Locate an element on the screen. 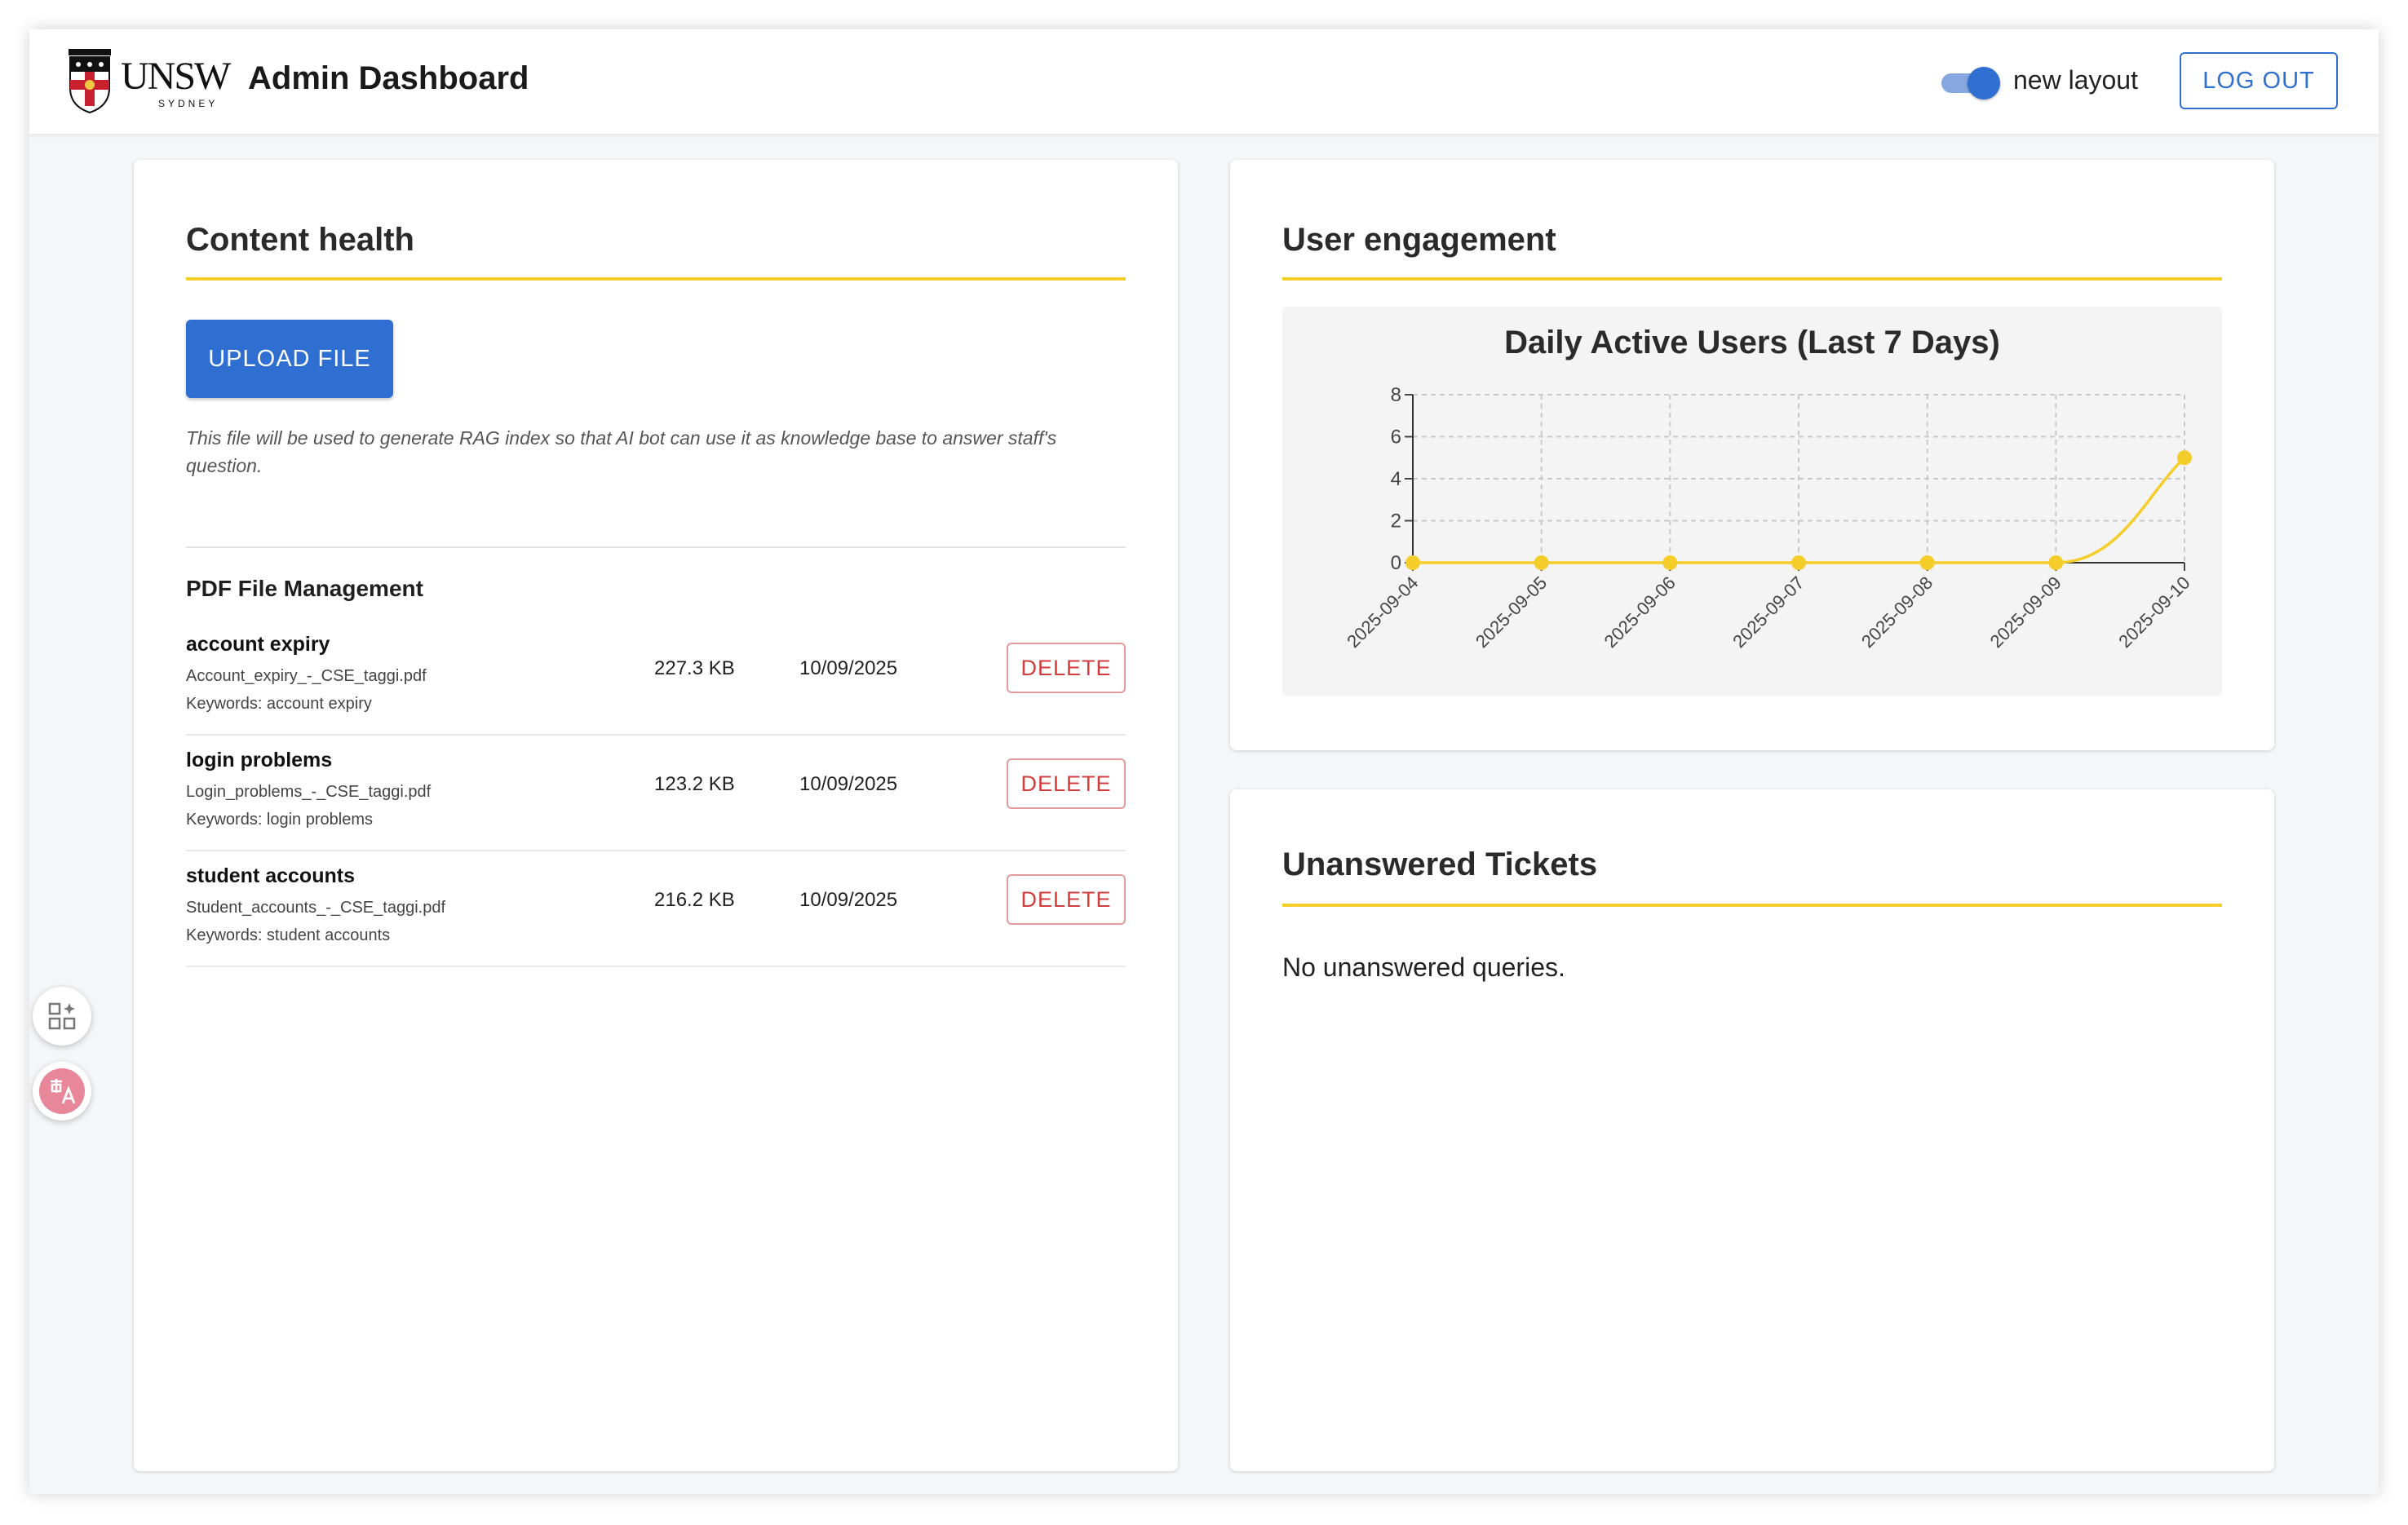  toggle-thumb is located at coordinates (1984, 83).